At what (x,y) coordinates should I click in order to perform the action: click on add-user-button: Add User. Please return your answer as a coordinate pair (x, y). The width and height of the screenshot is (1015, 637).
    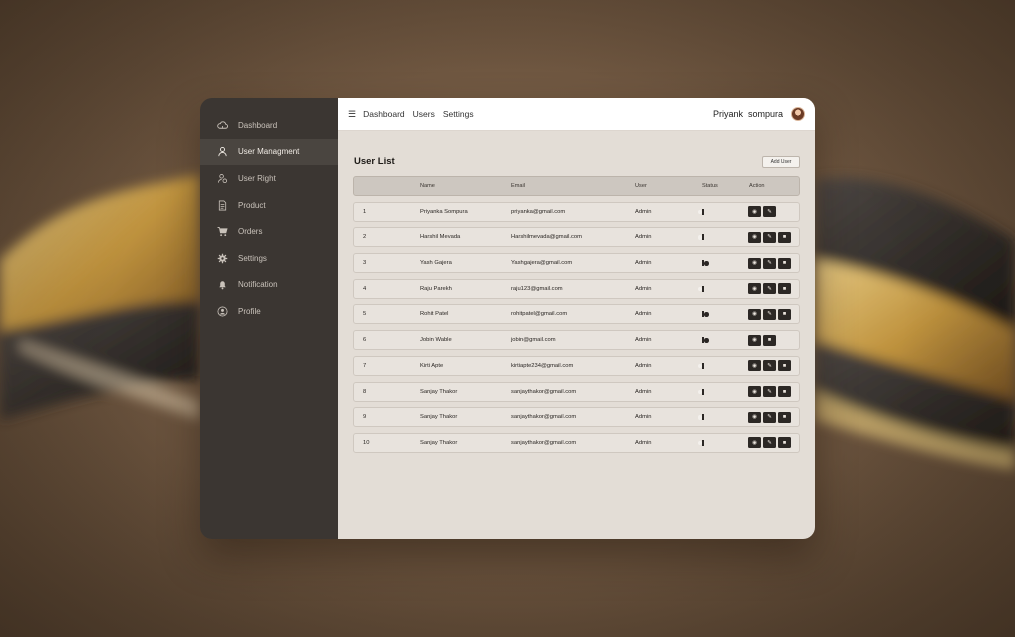
    Looking at the image, I should click on (781, 162).